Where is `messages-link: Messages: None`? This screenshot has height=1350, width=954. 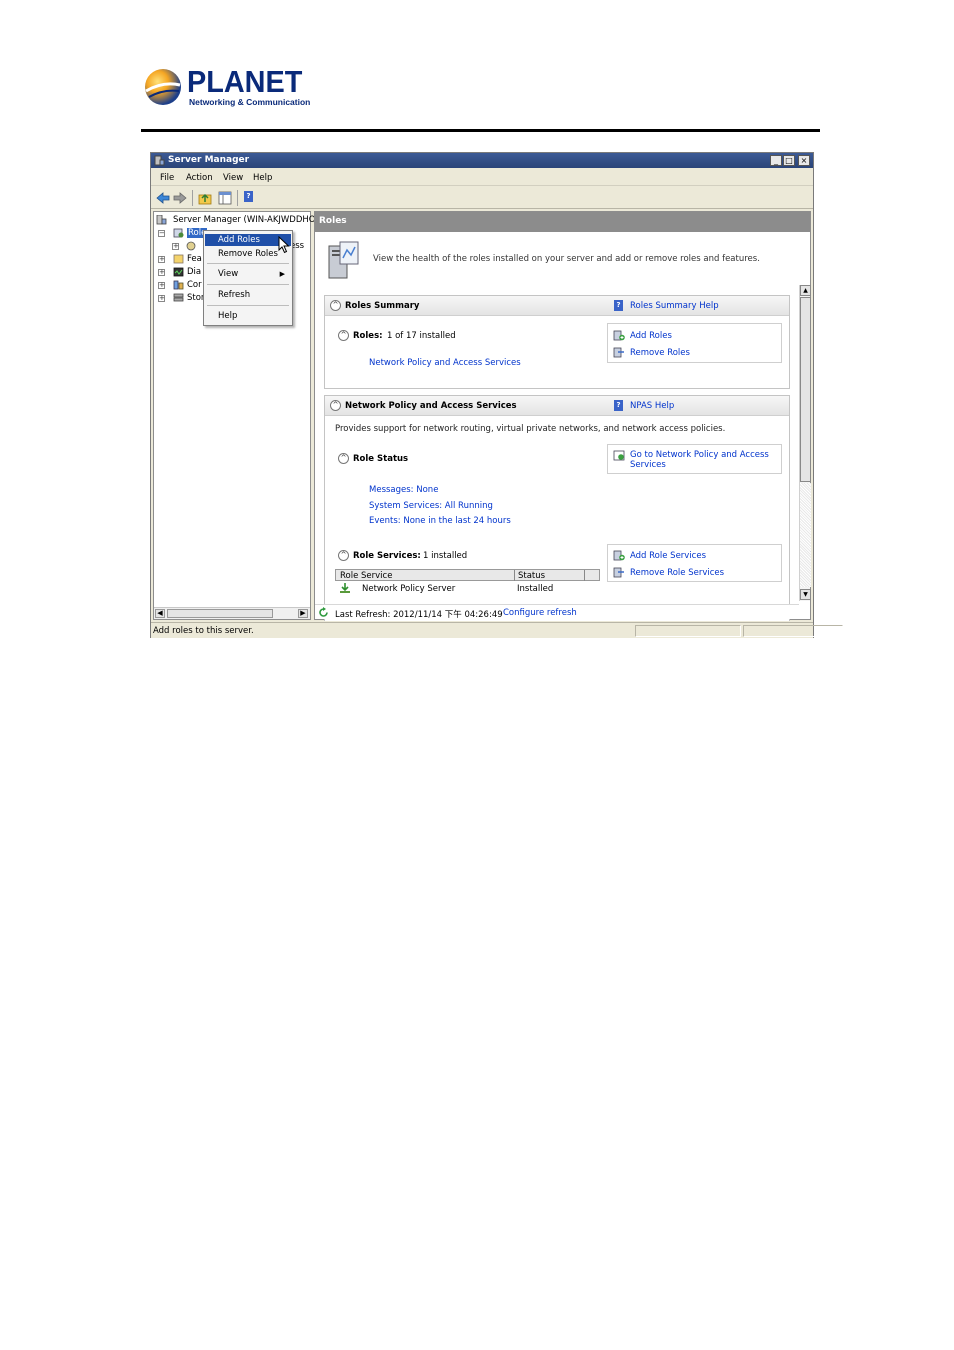 messages-link: Messages: None is located at coordinates (403, 490).